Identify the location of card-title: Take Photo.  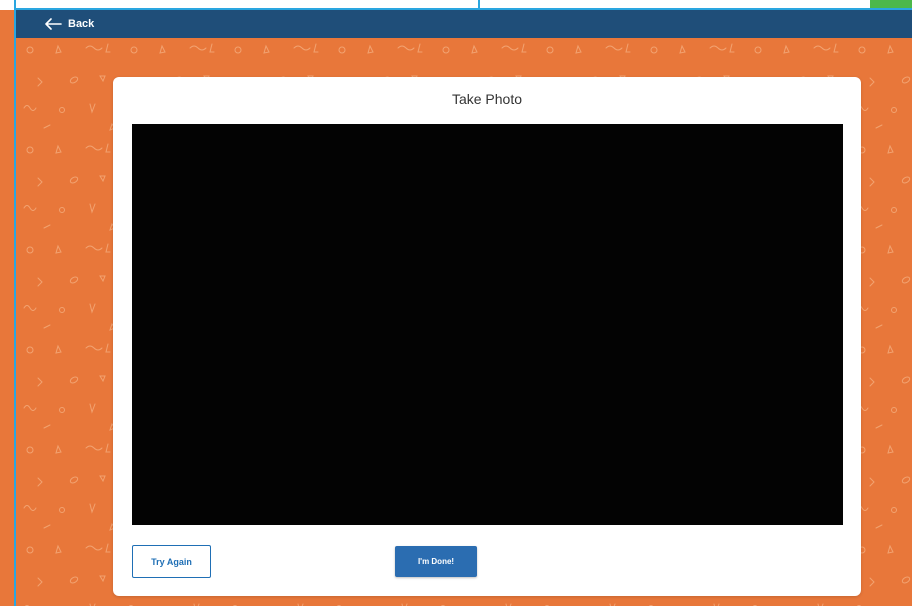
(487, 99).